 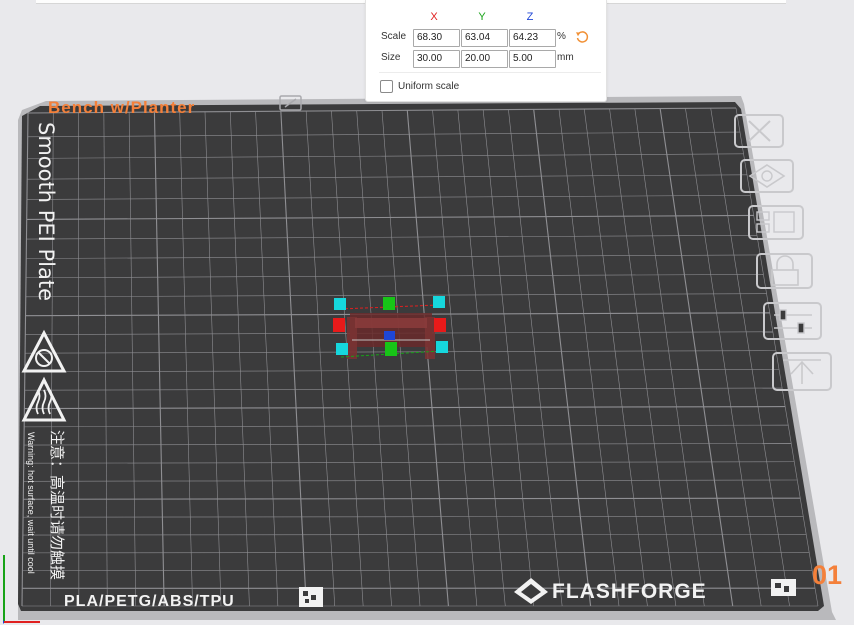 I want to click on scale-unit: %, so click(x=561, y=36).